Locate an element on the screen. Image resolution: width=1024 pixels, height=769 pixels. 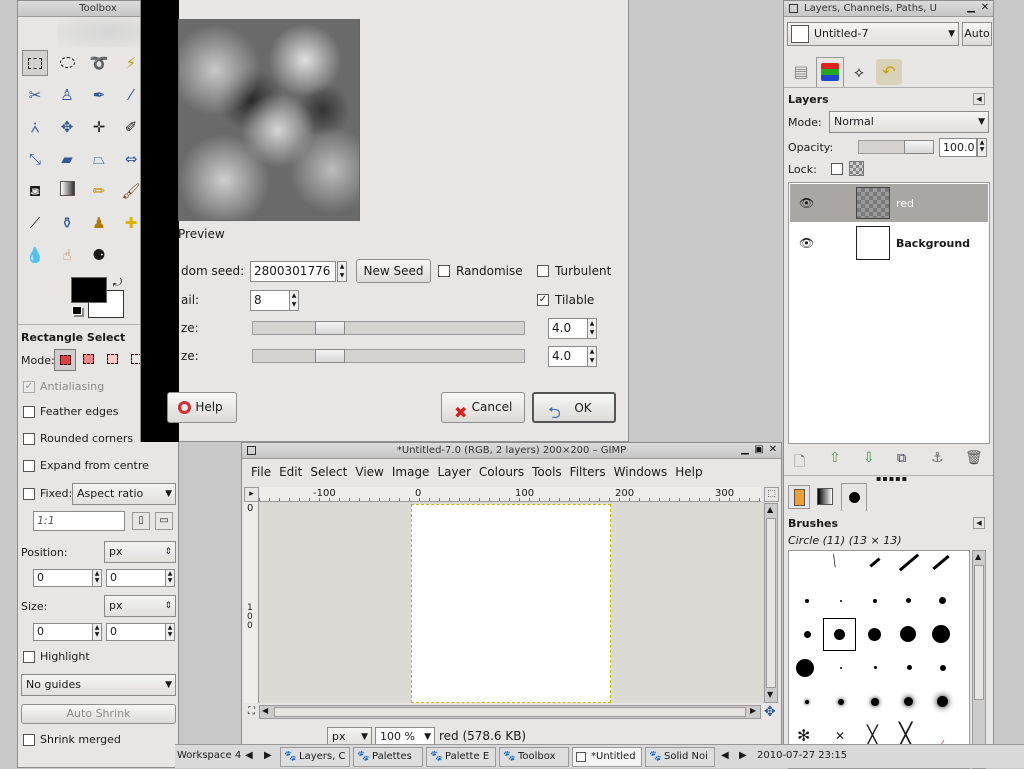
turbulent-checkbox is located at coordinates (543, 271).